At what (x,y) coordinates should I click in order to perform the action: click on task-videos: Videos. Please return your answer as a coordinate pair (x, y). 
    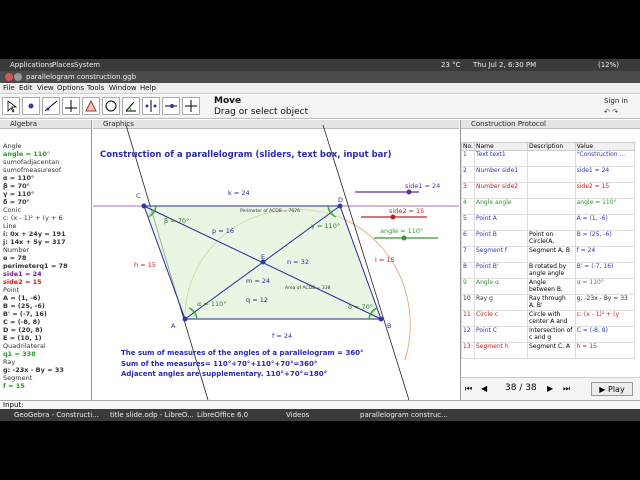
    Looking at the image, I should click on (297, 415).